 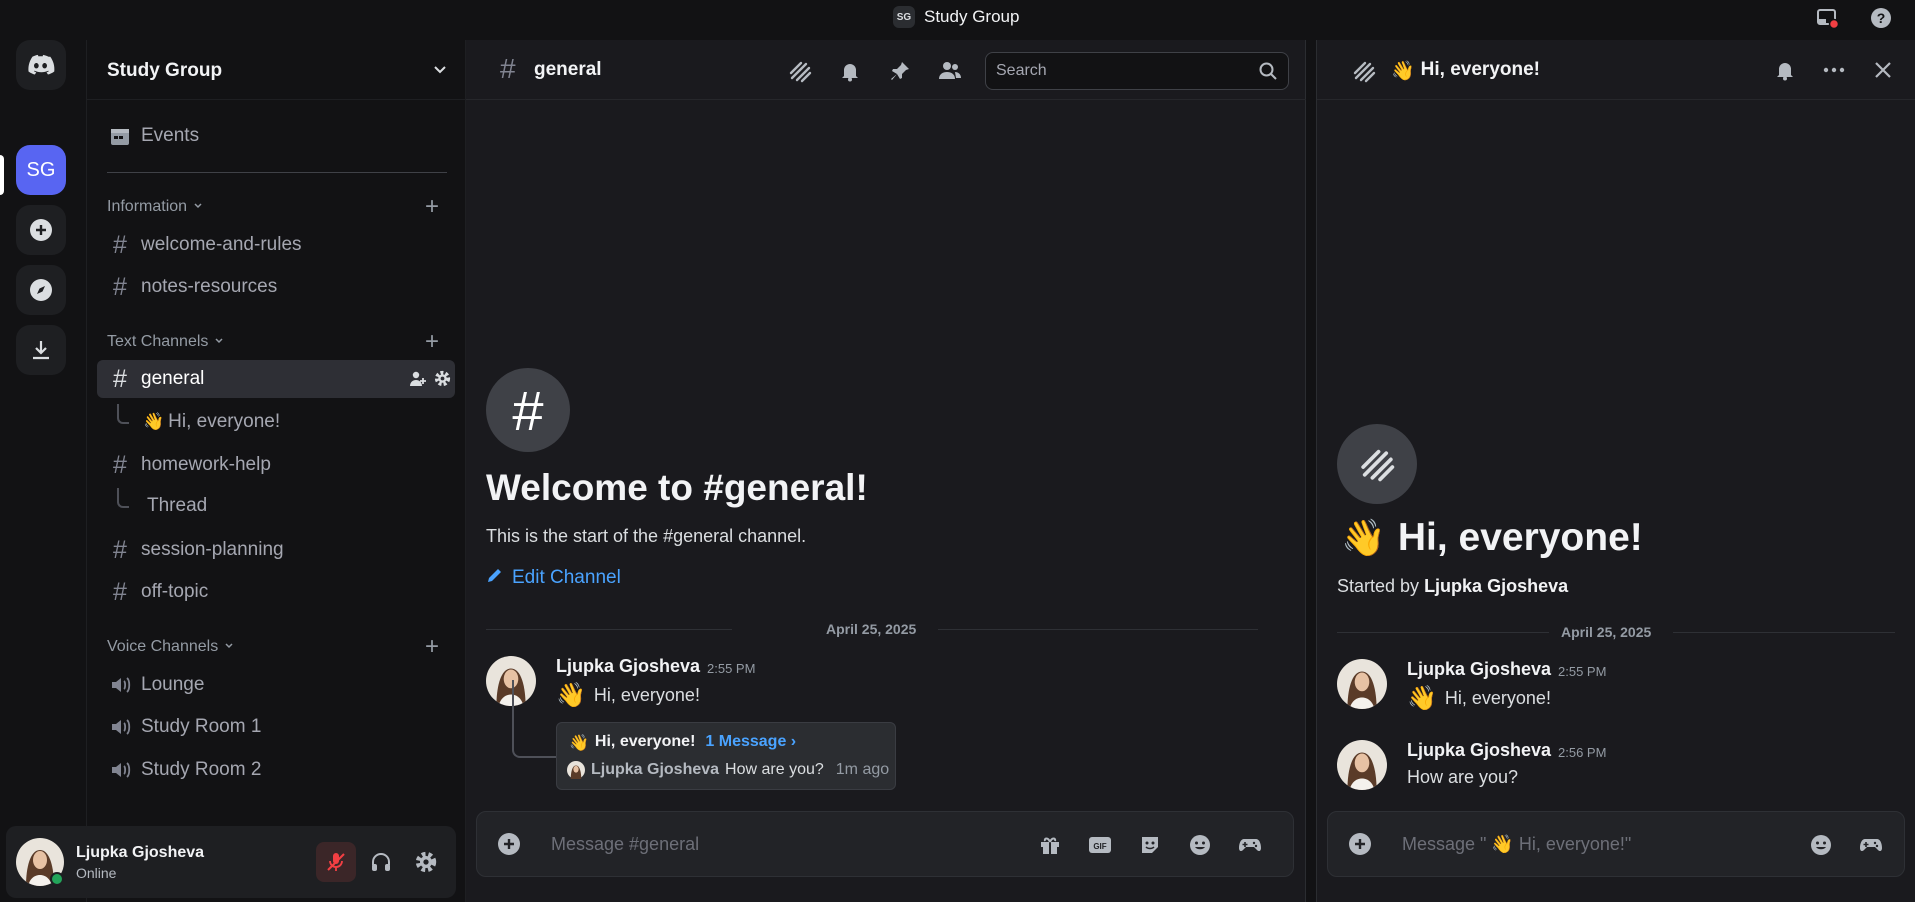 I want to click on gift-icon, so click(x=1050, y=845).